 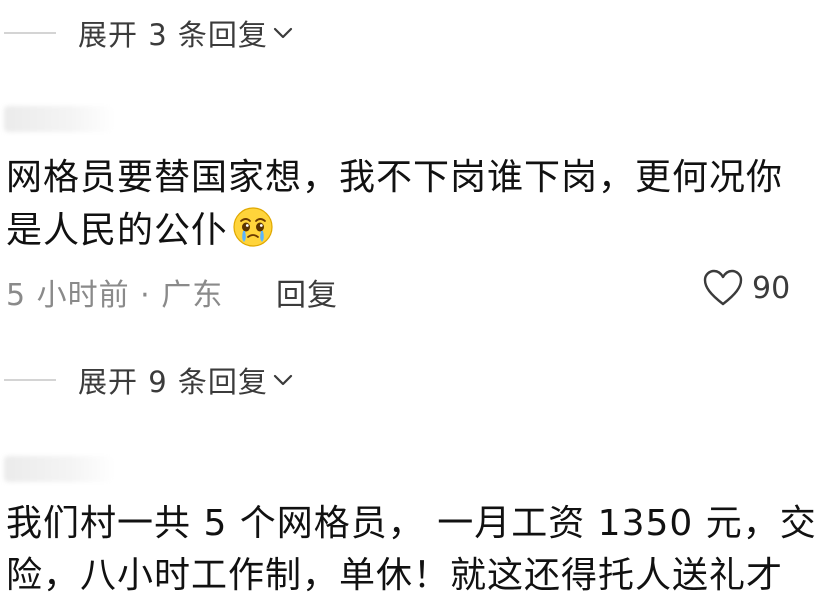 I want to click on heart-icon, so click(x=723, y=287).